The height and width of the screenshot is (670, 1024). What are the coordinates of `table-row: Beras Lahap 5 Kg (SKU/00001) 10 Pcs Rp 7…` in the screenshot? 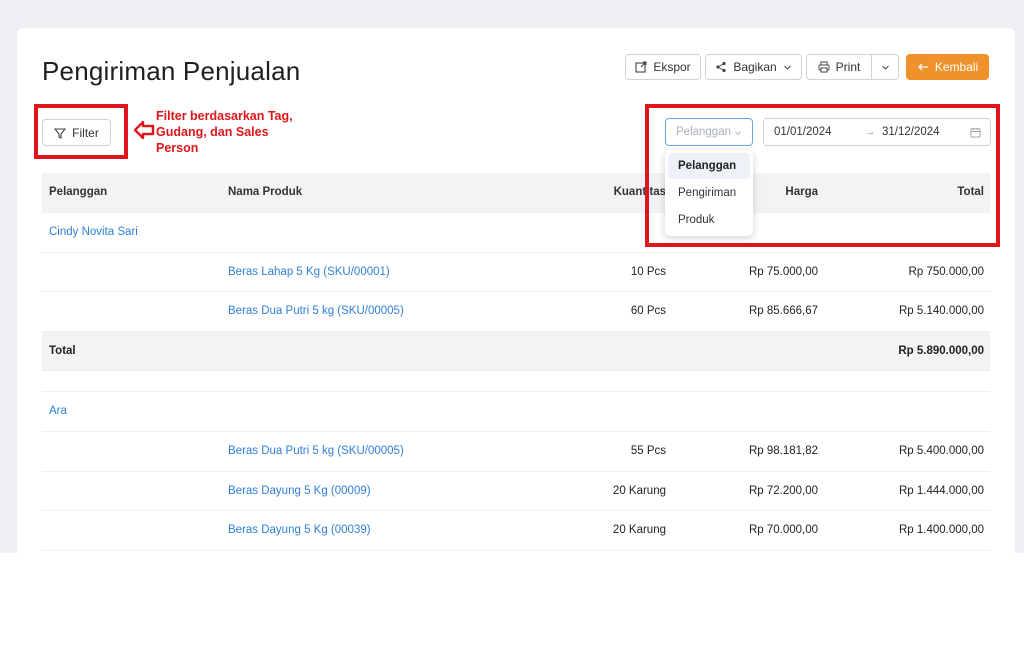 It's located at (516, 273).